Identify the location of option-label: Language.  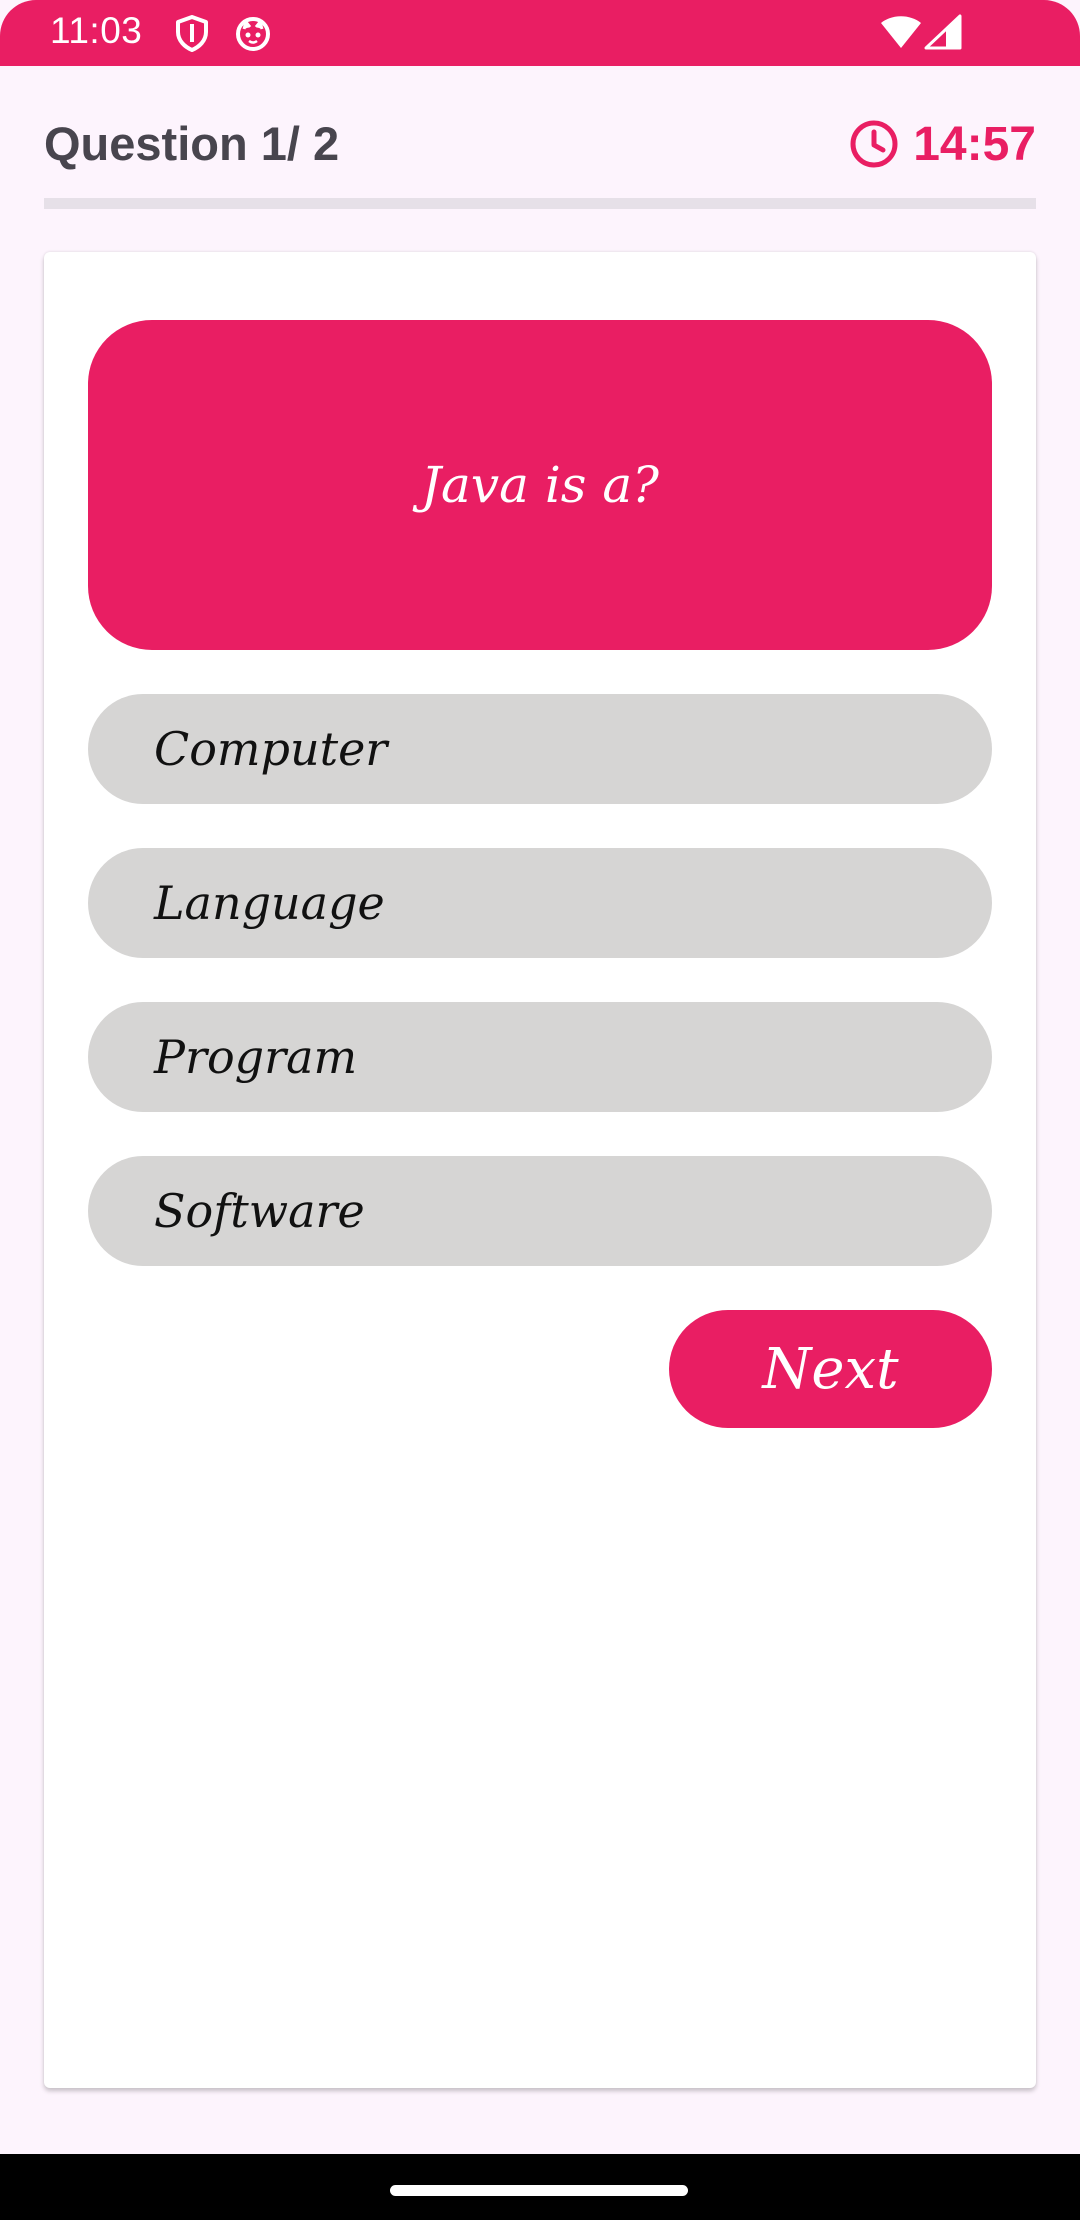
(269, 903).